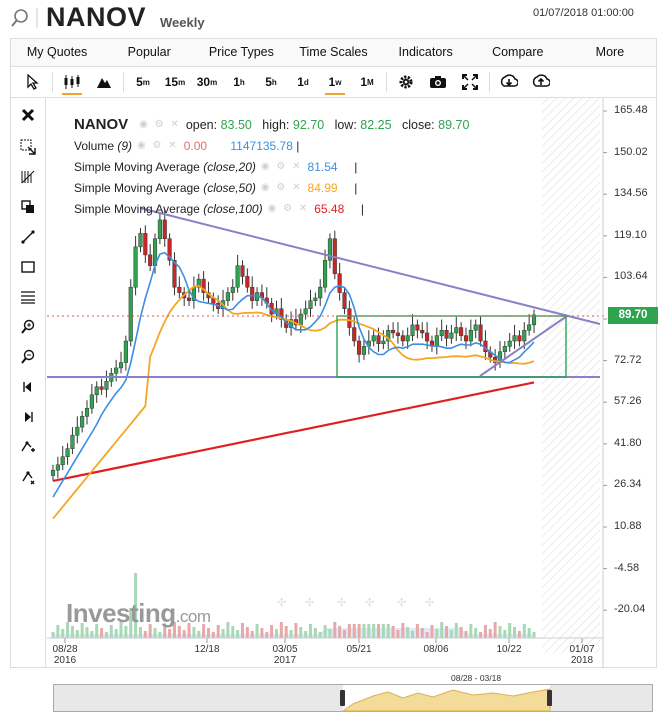  Describe the element at coordinates (276, 124) in the screenshot. I see `high-label: high:` at that location.